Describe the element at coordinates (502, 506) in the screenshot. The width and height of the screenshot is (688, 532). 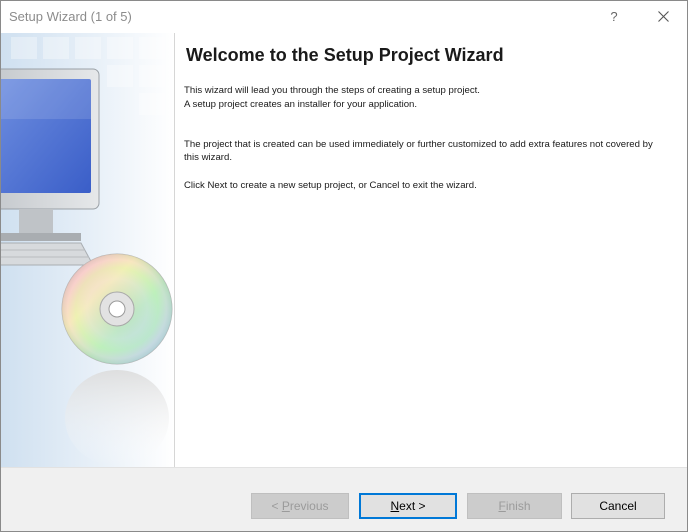
I see `finish-button-mnemonic: F` at that location.